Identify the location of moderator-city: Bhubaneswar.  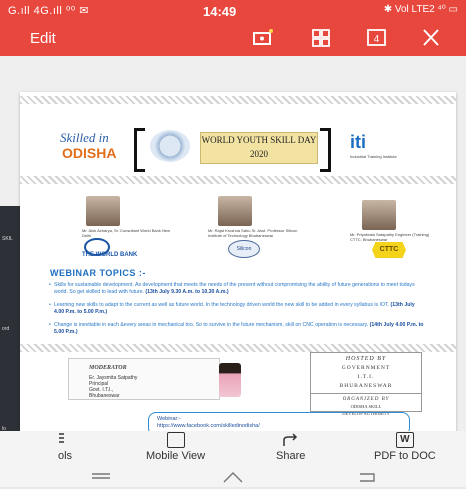
(104, 396).